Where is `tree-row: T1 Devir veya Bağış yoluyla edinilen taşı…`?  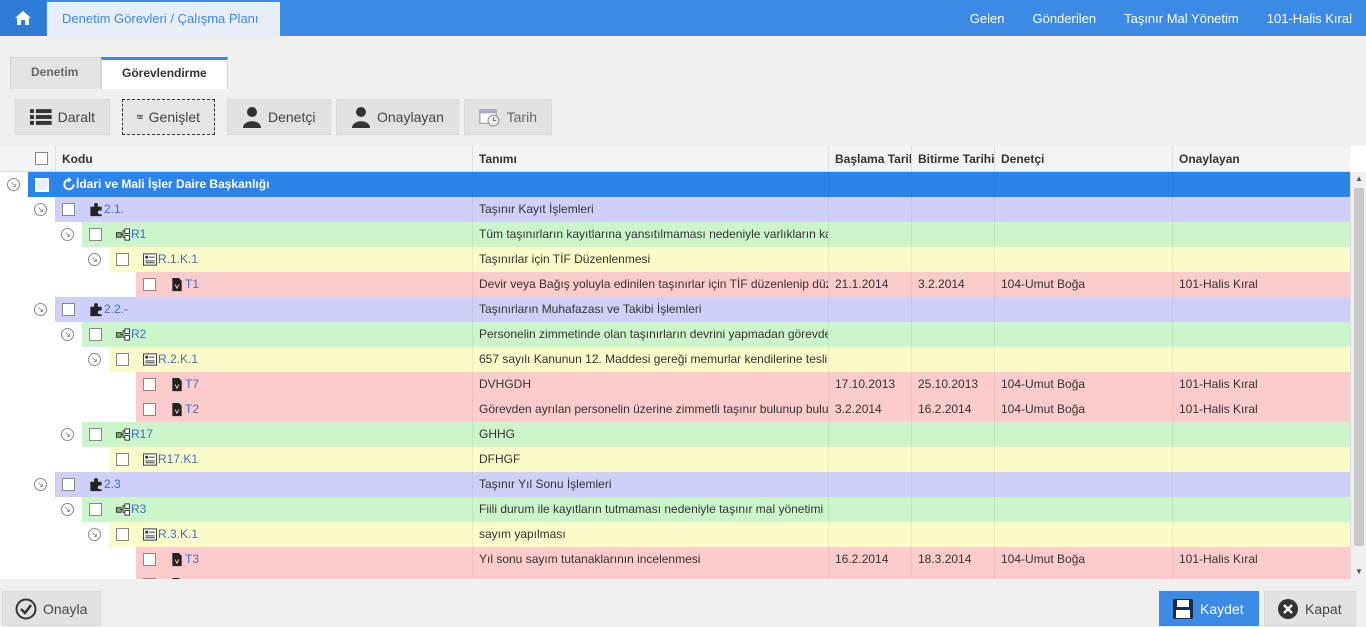 tree-row: T1 Devir veya Bağış yoluyla edinilen taşı… is located at coordinates (675, 284).